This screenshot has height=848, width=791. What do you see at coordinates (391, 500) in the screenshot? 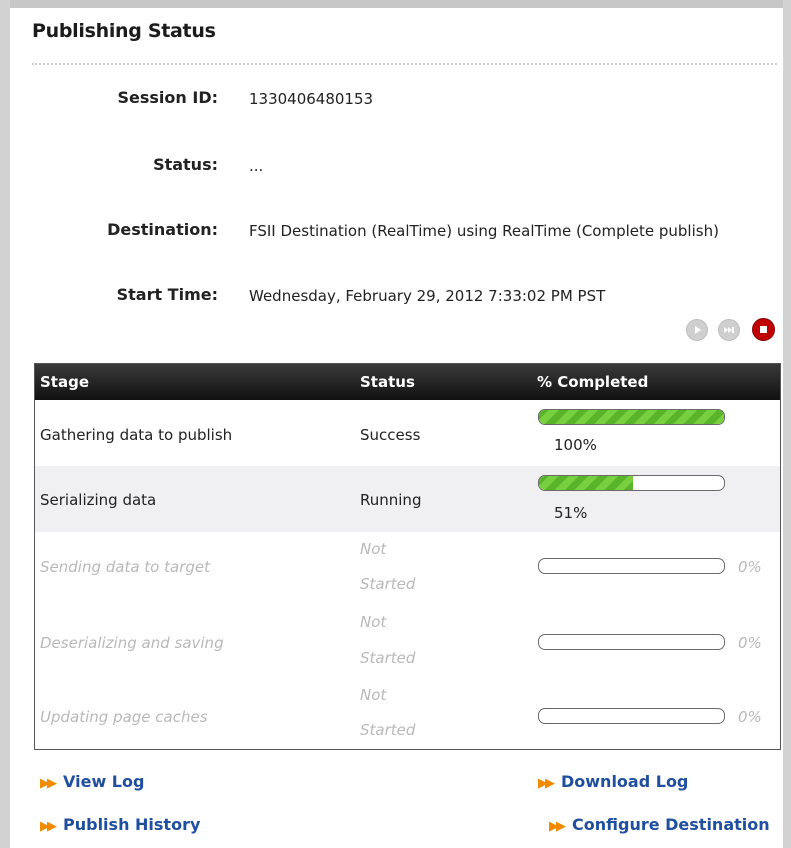
I see `stage-status: Running` at bounding box center [391, 500].